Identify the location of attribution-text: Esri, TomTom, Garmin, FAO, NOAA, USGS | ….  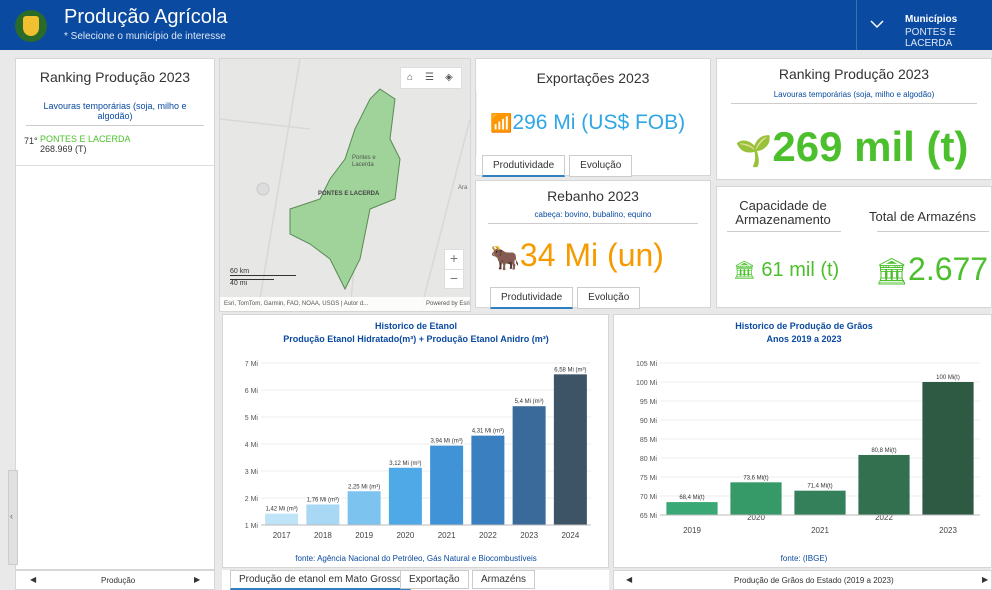
(296, 304).